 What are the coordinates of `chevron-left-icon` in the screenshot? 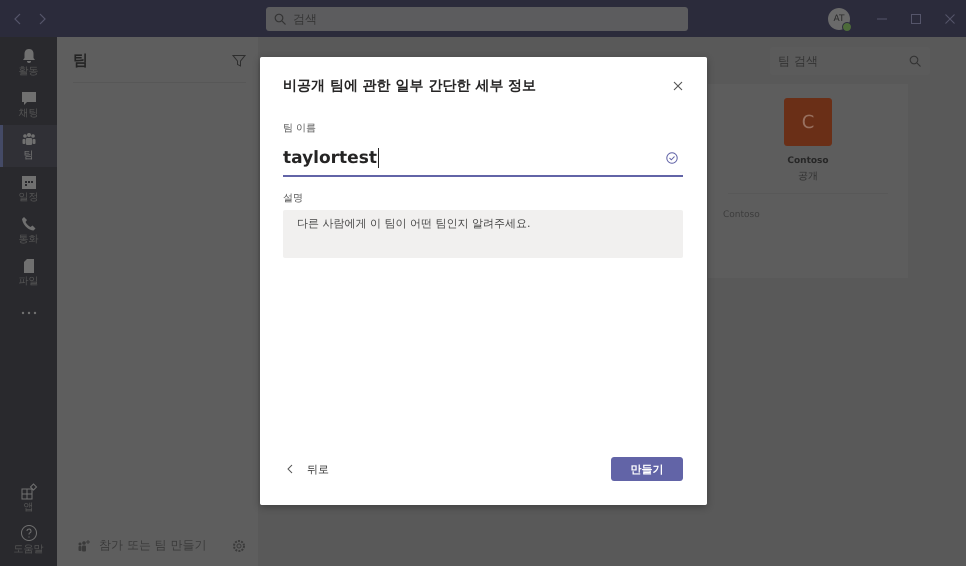 It's located at (290, 469).